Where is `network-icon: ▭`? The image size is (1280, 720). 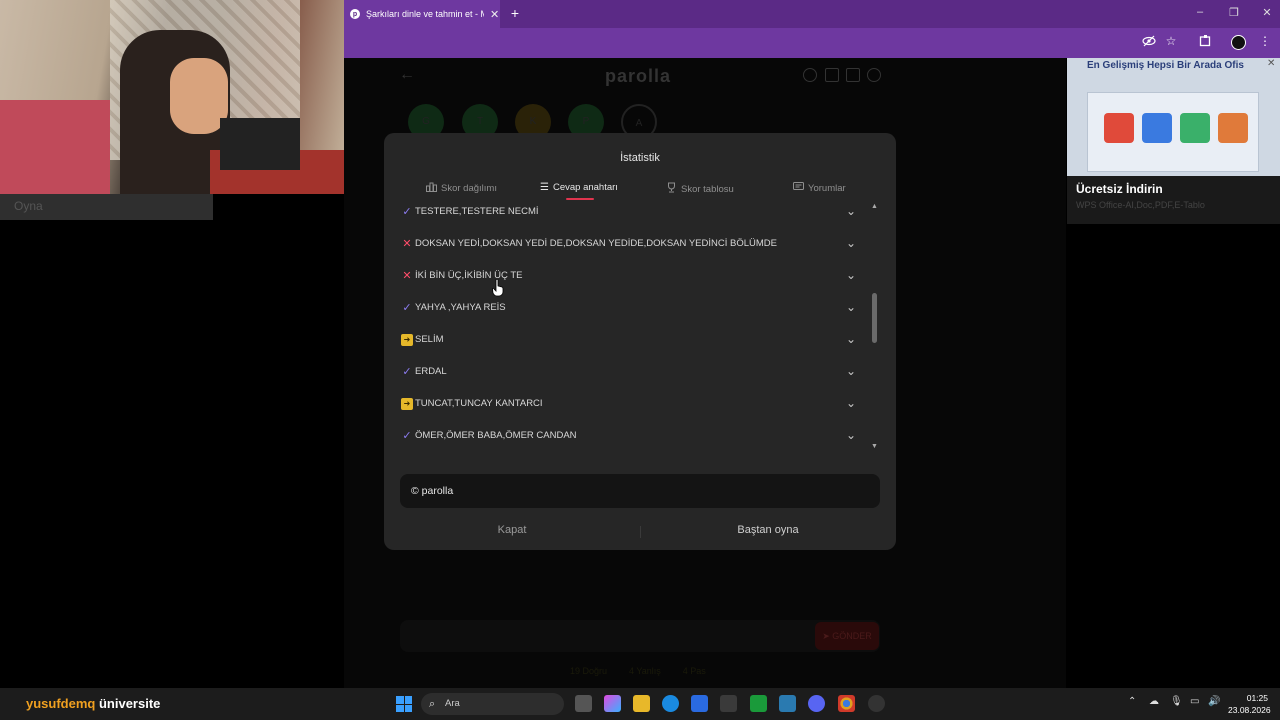 network-icon: ▭ is located at coordinates (1194, 701).